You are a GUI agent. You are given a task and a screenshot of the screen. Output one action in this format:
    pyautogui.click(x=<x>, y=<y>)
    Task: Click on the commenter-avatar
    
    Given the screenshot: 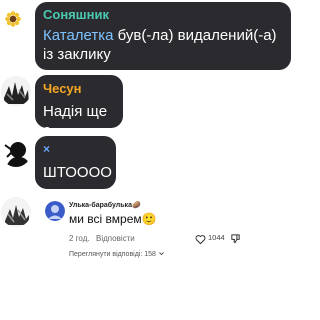 What is the action you would take?
    pyautogui.click(x=55, y=211)
    